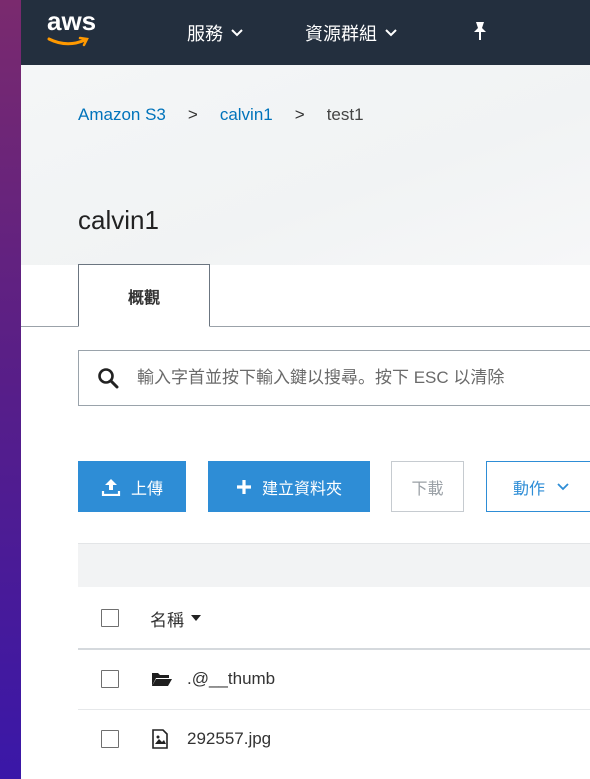 This screenshot has width=590, height=779. Describe the element at coordinates (427, 489) in the screenshot. I see `download-label: 下載` at that location.